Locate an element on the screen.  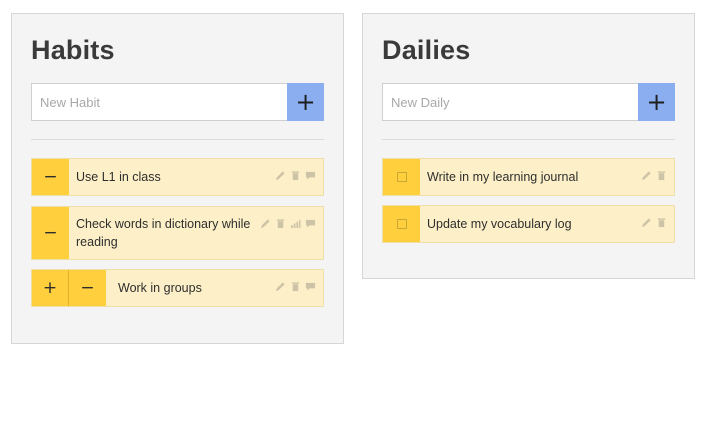
dailies-divider is located at coordinates (528, 139).